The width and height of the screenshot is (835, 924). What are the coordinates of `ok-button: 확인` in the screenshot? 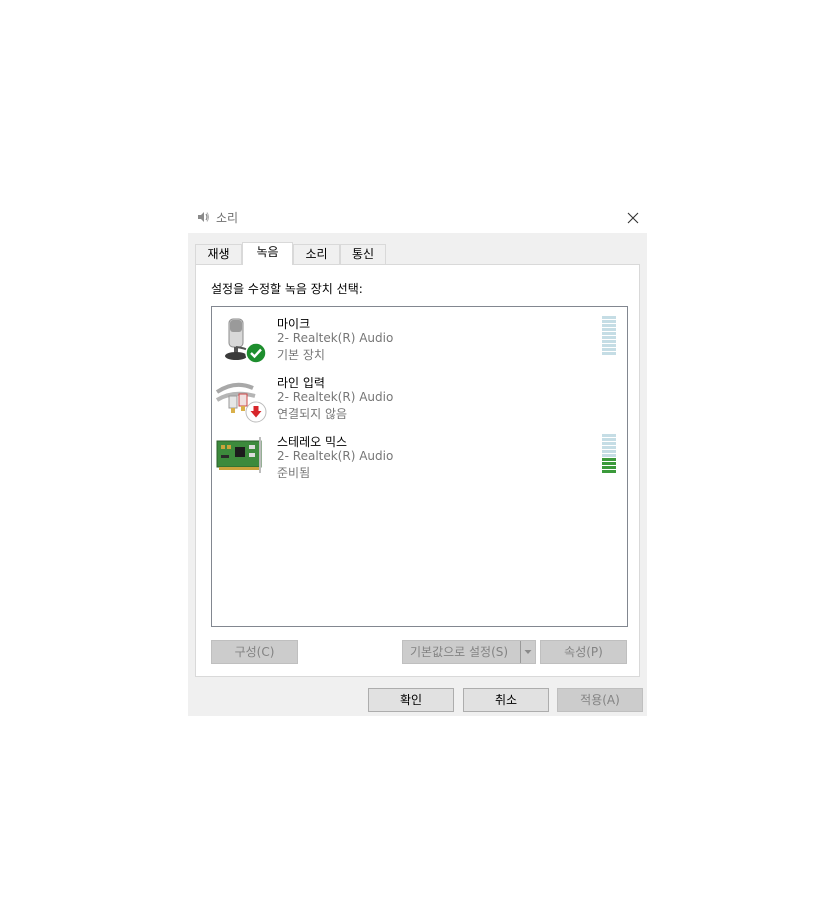 It's located at (411, 700).